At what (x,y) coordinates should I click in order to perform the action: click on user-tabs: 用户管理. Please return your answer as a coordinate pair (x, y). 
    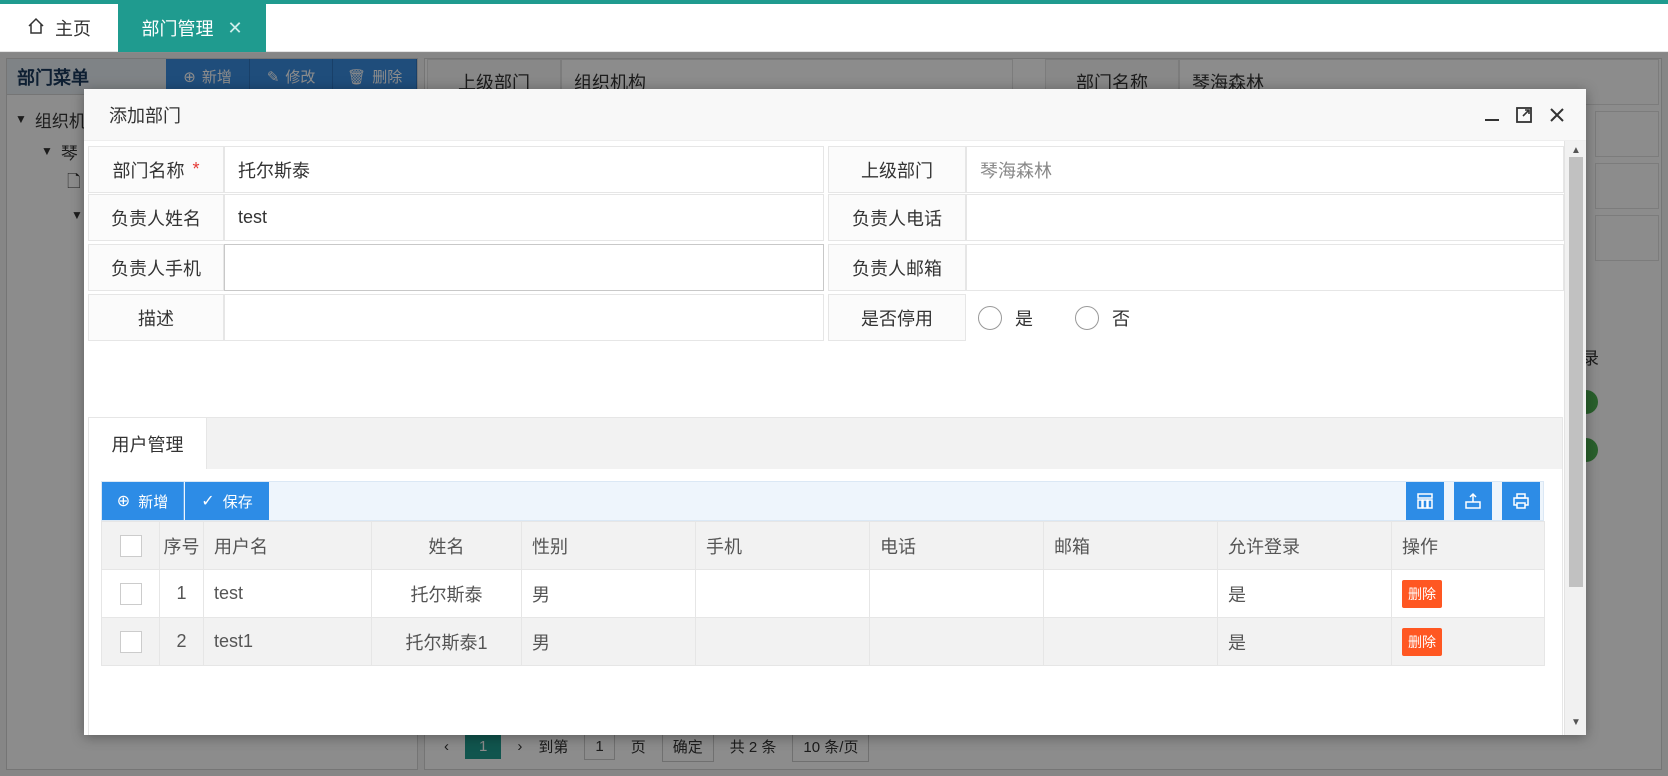
    Looking at the image, I should click on (825, 443).